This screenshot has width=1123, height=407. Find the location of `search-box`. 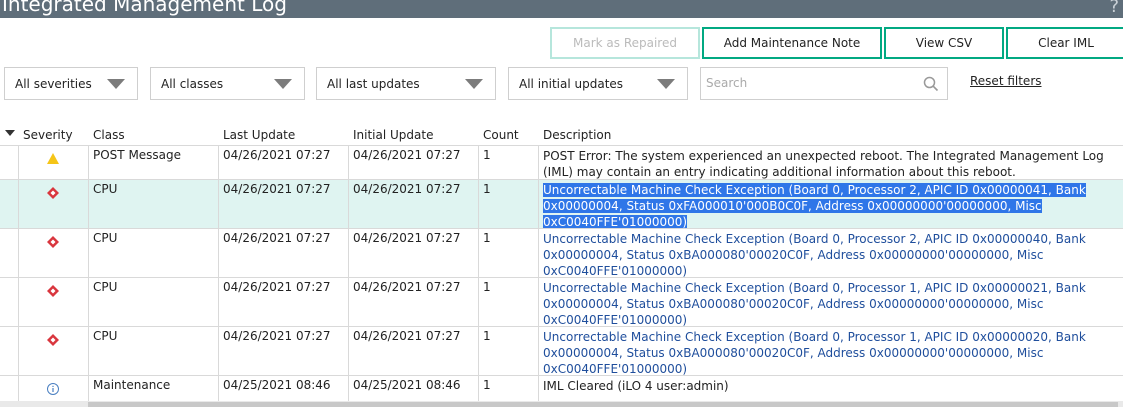

search-box is located at coordinates (824, 83).